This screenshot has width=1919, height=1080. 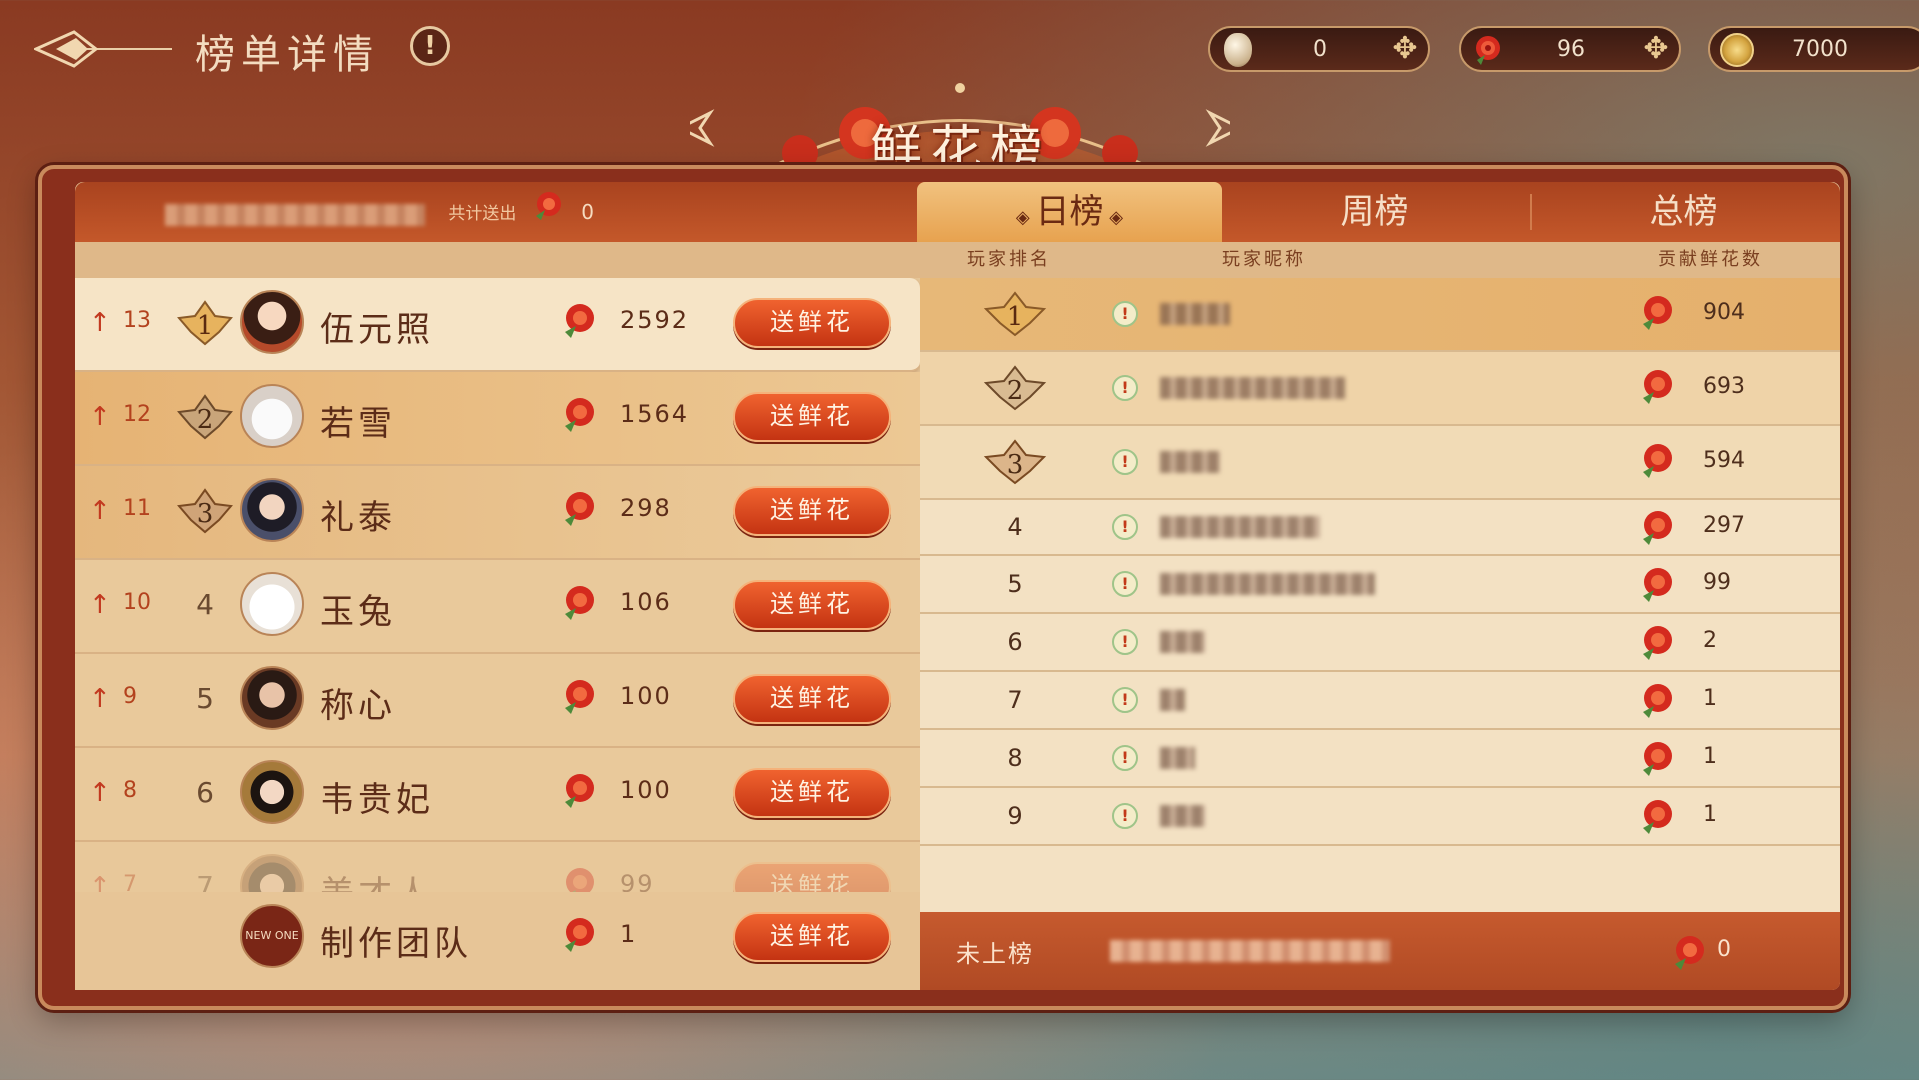 I want to click on list-item: ↑ 11 3 礼泰 298 送鲜花, so click(x=497, y=513).